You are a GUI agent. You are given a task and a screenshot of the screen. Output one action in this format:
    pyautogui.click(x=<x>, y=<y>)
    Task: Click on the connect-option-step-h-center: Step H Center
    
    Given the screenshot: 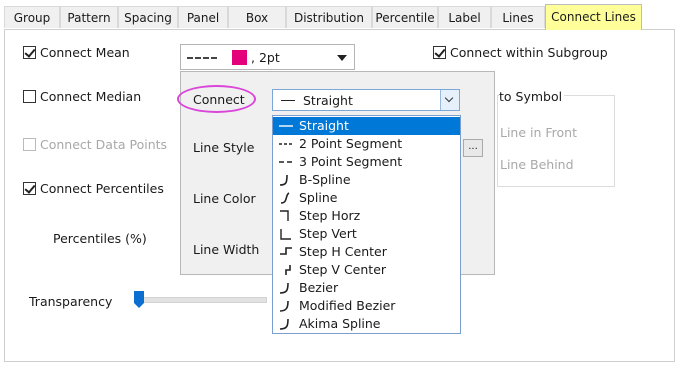 What is the action you would take?
    pyautogui.click(x=366, y=252)
    